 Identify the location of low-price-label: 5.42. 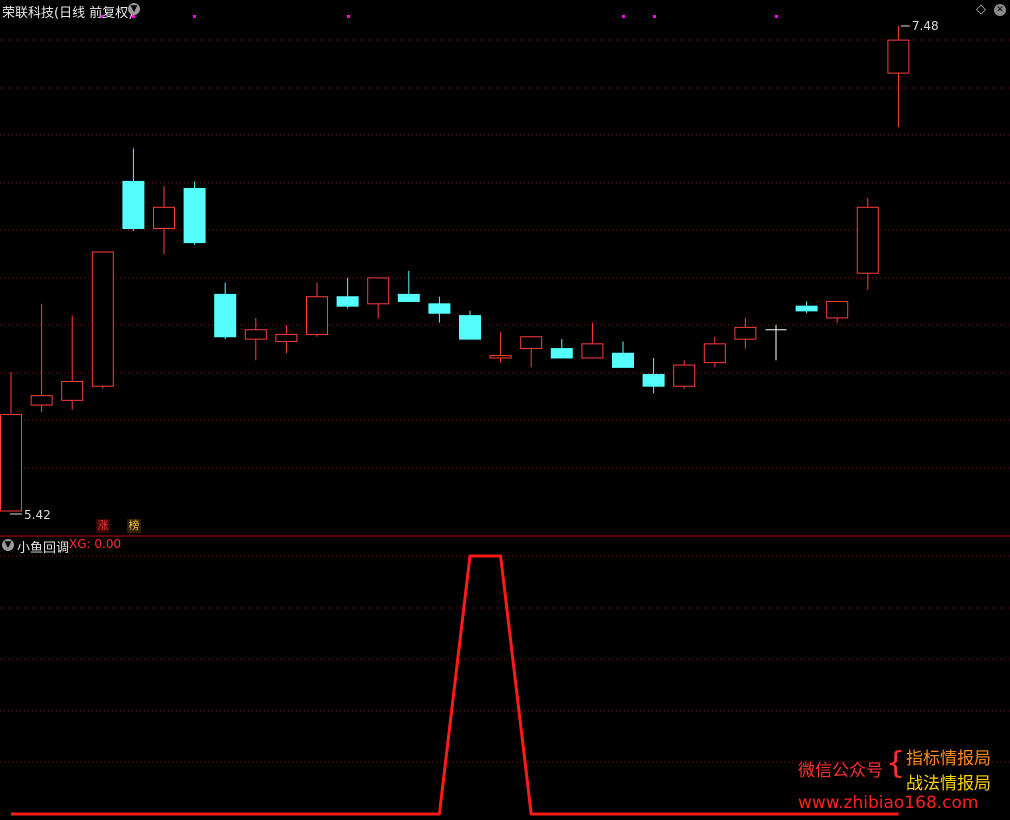
(37, 515).